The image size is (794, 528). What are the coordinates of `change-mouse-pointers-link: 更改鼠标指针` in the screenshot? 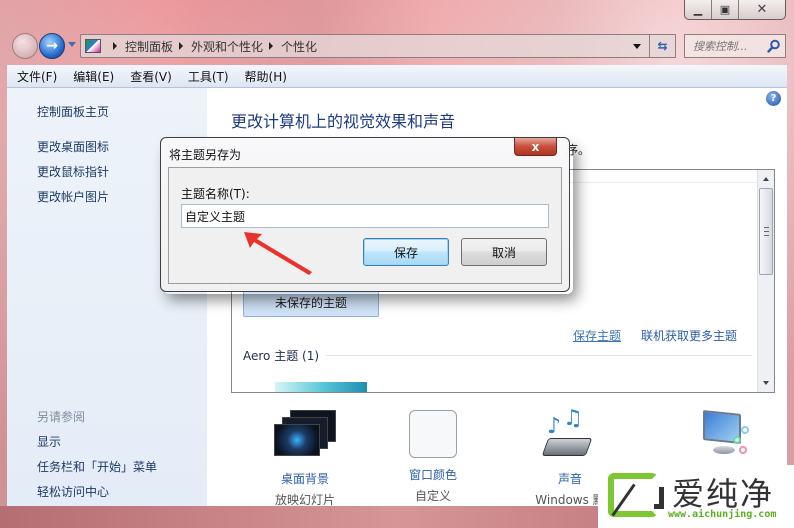 It's located at (73, 171).